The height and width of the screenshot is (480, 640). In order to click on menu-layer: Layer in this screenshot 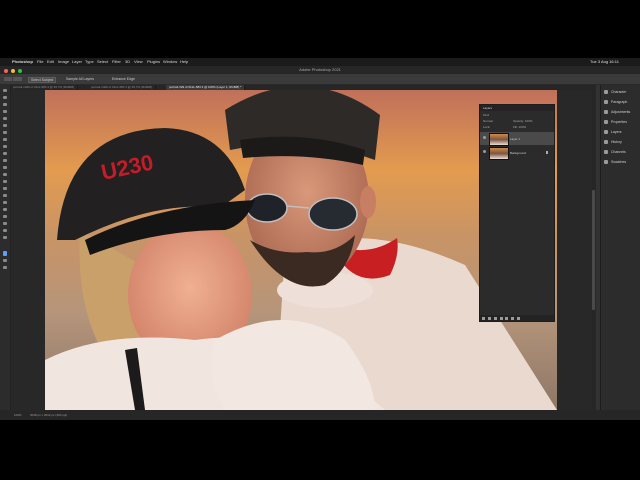, I will do `click(77, 62)`.